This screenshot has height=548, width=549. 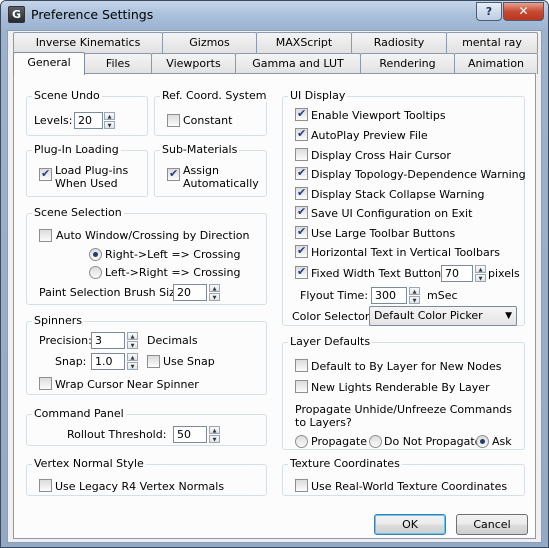 I want to click on app-logo-icon: G, so click(x=16, y=14).